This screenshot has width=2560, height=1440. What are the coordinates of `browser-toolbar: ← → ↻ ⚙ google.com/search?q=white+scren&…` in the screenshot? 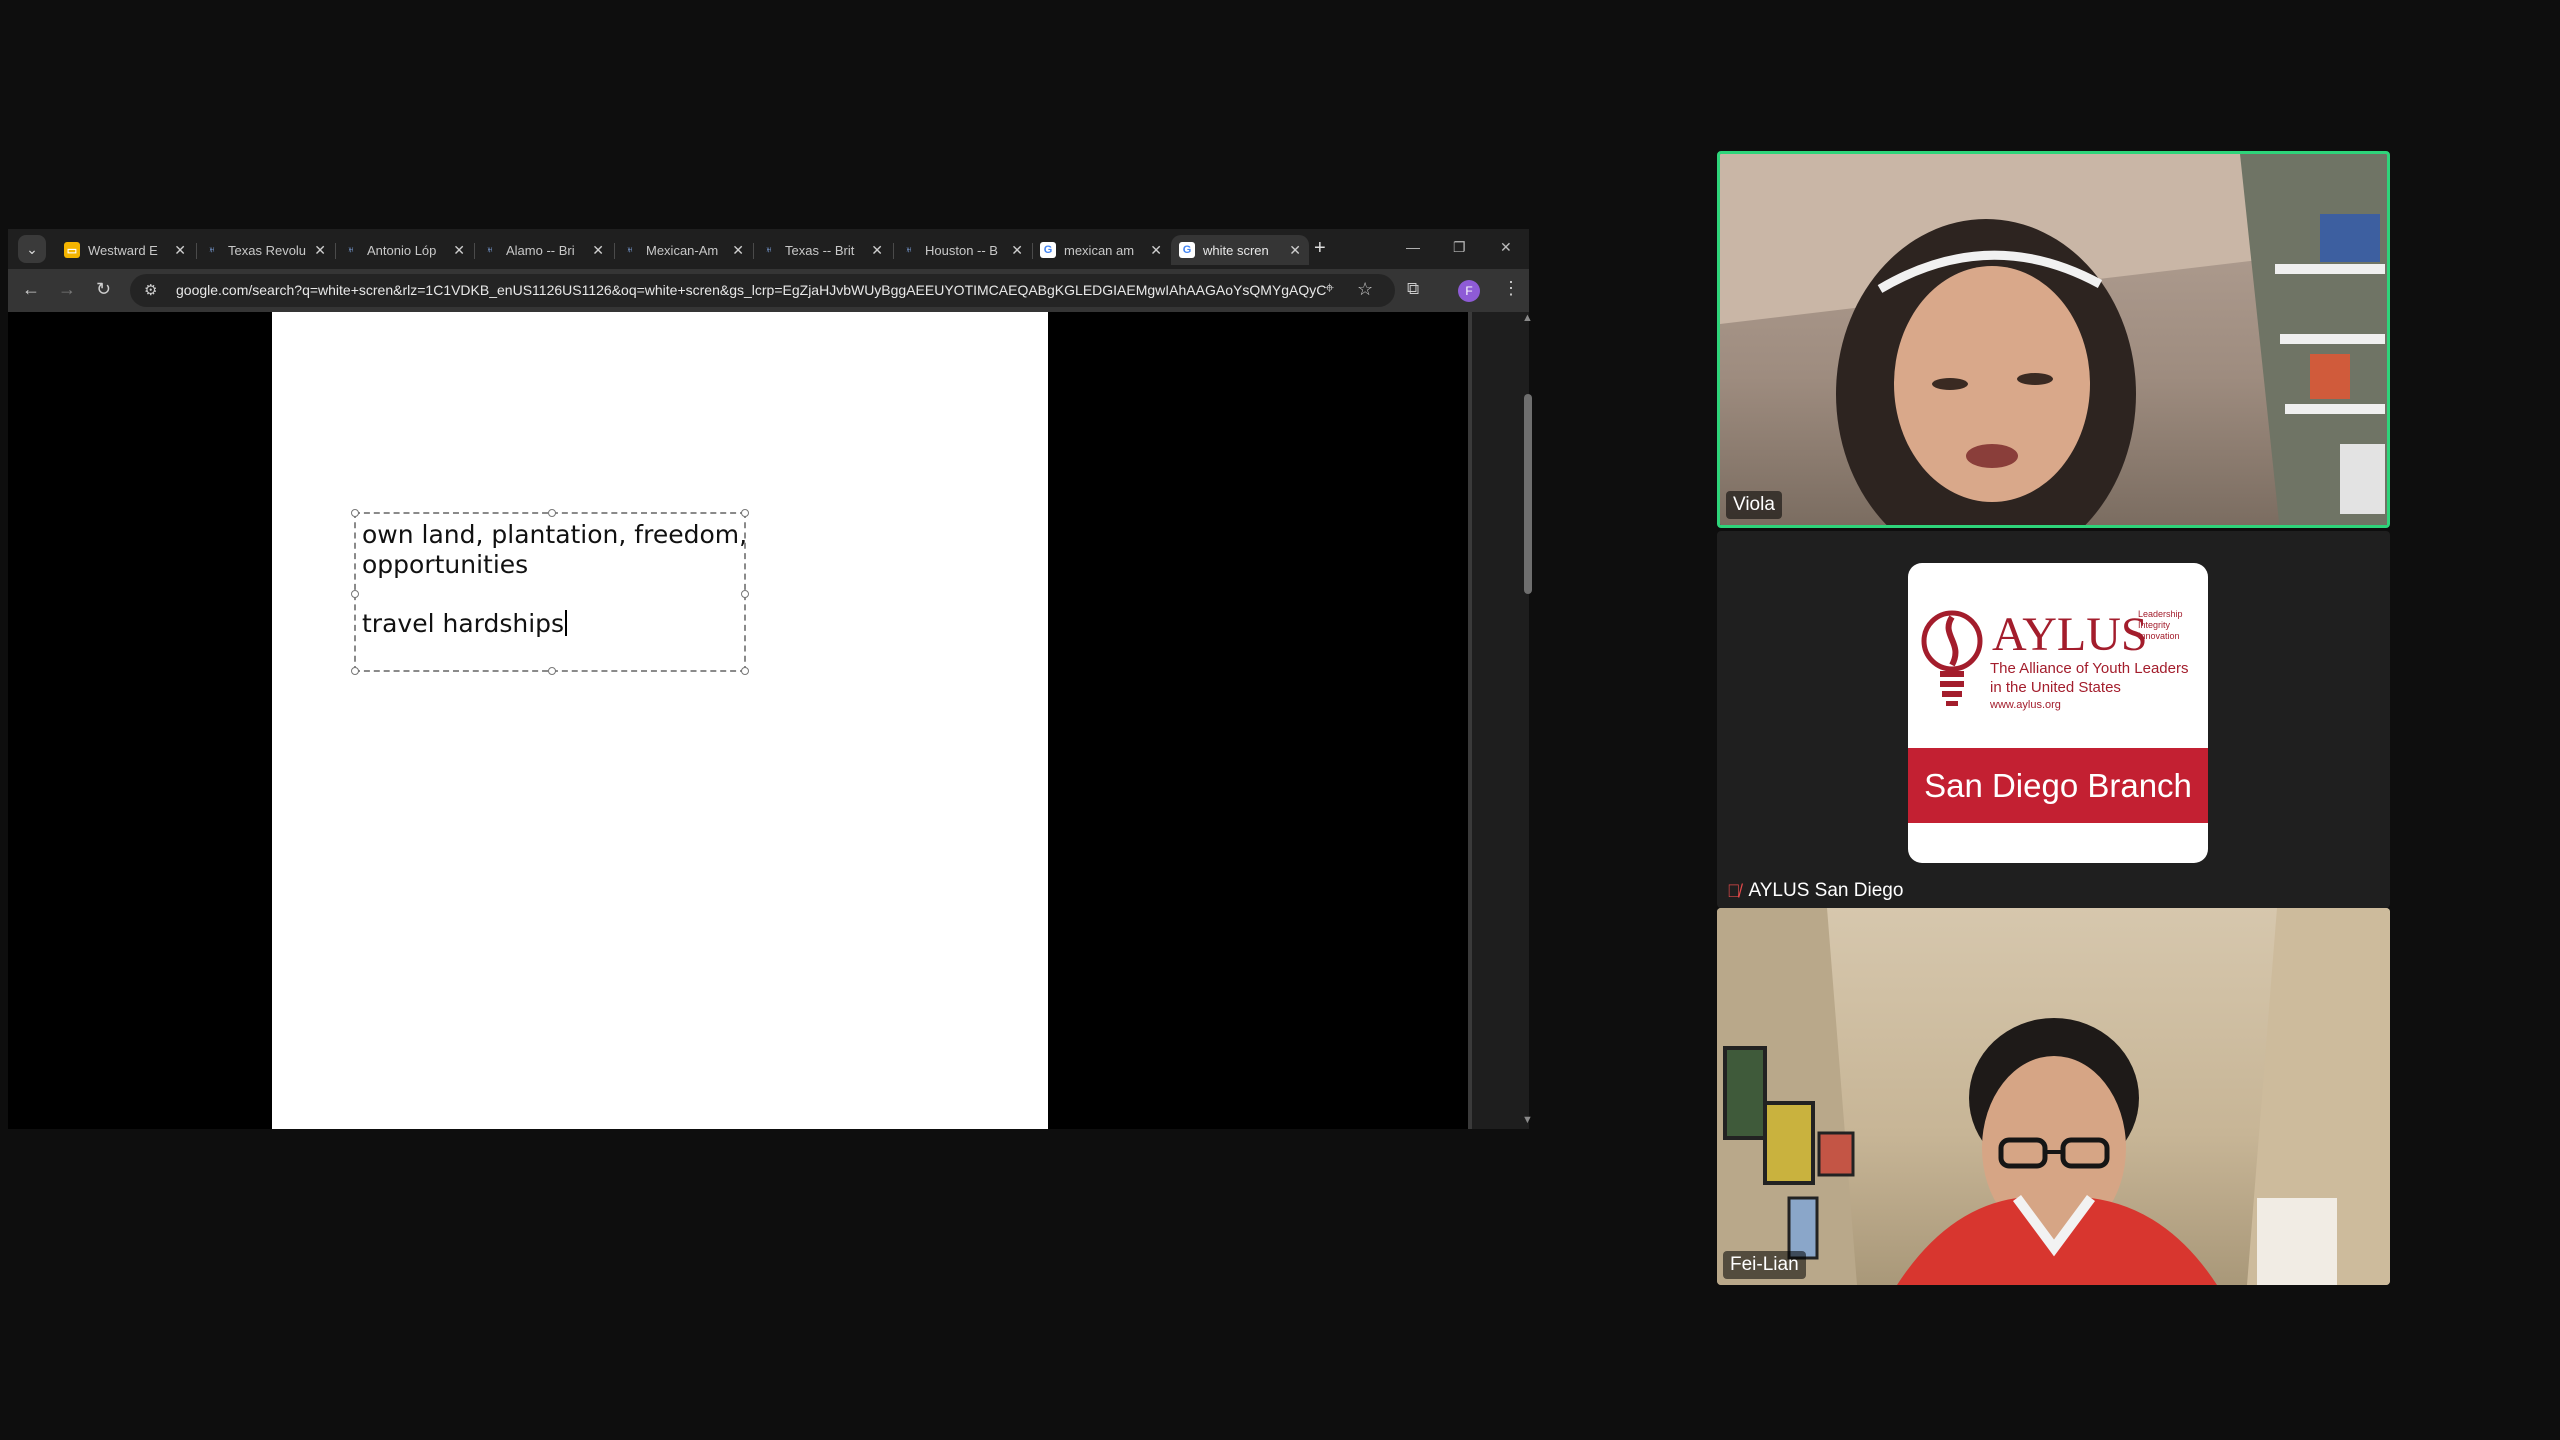 It's located at (768, 290).